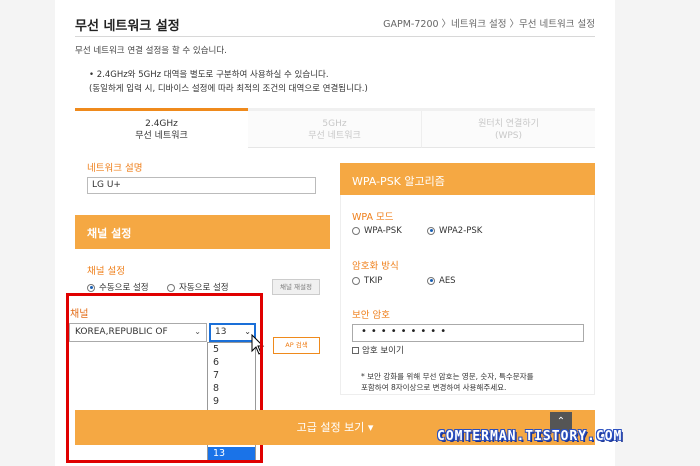 The height and width of the screenshot is (466, 700). I want to click on tab-wps-sublabel: (WPS), so click(508, 136).